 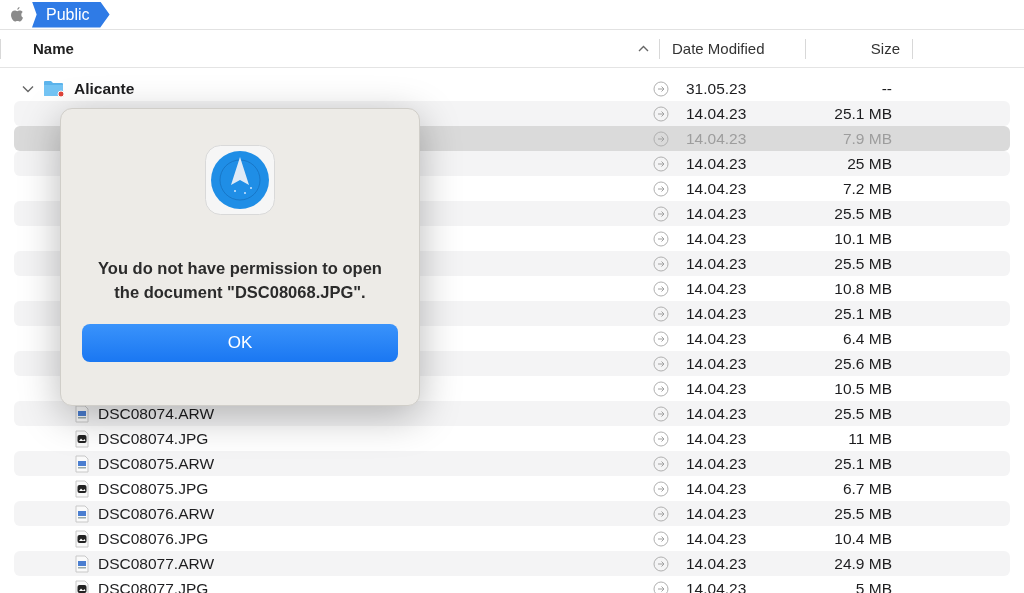 What do you see at coordinates (512, 563) in the screenshot?
I see `file-row: DSC08077.ARW 14.04.23 24.9 MB` at bounding box center [512, 563].